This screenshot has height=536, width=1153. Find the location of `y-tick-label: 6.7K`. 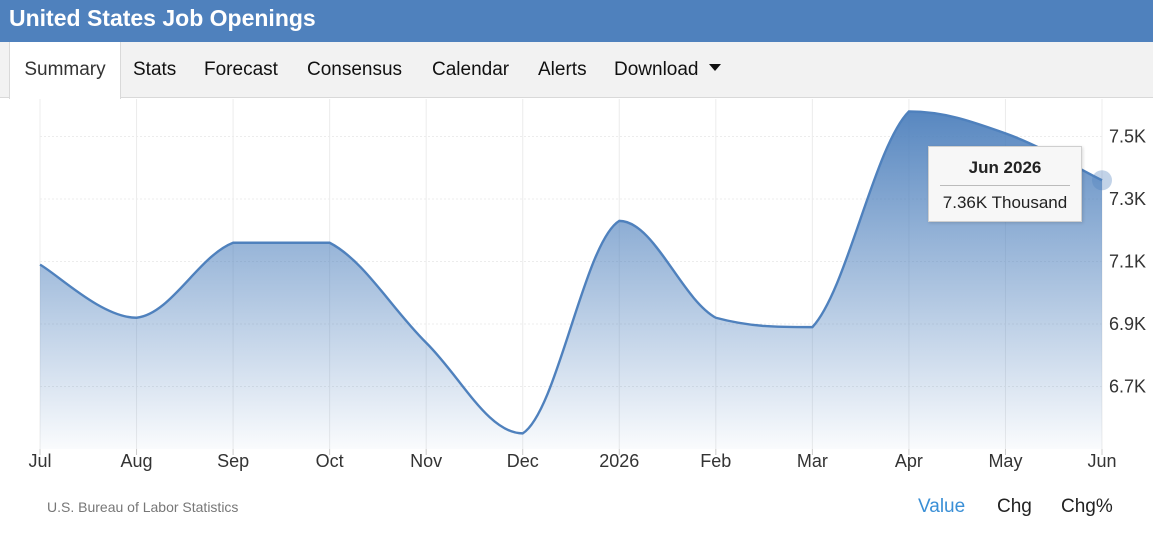

y-tick-label: 6.7K is located at coordinates (1127, 387).